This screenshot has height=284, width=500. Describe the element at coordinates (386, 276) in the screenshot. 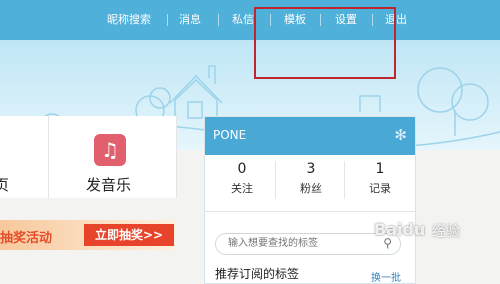

I see `refresh-recommendations-link: 换一批` at that location.